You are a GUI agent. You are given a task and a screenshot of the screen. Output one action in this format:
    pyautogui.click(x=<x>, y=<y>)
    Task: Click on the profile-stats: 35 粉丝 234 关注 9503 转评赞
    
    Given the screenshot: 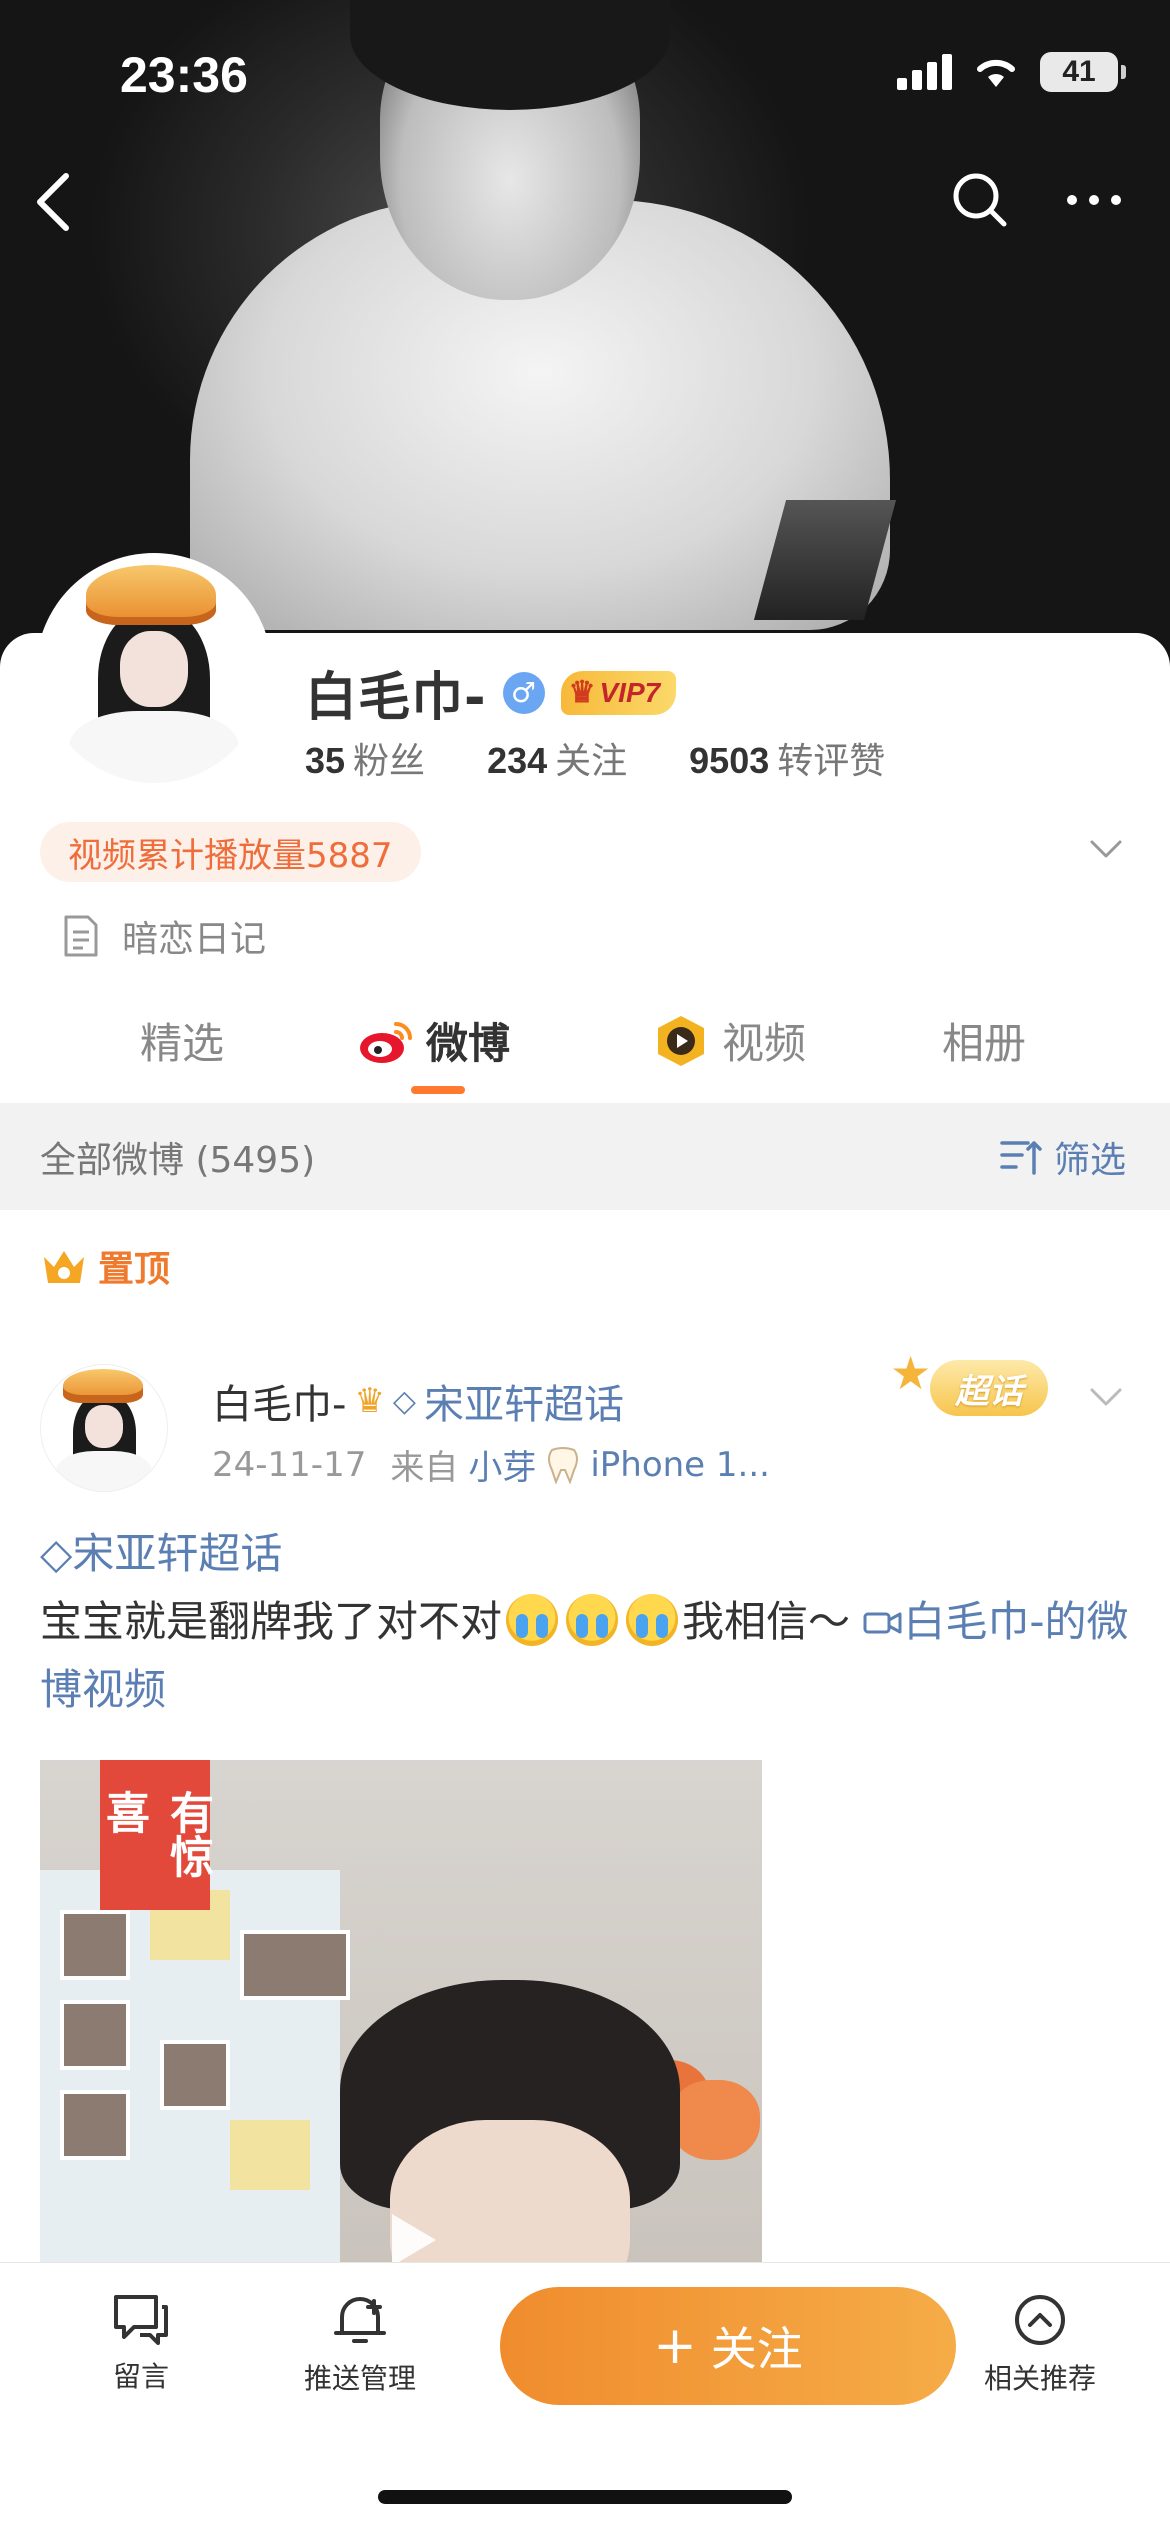 What is the action you would take?
    pyautogui.click(x=595, y=758)
    